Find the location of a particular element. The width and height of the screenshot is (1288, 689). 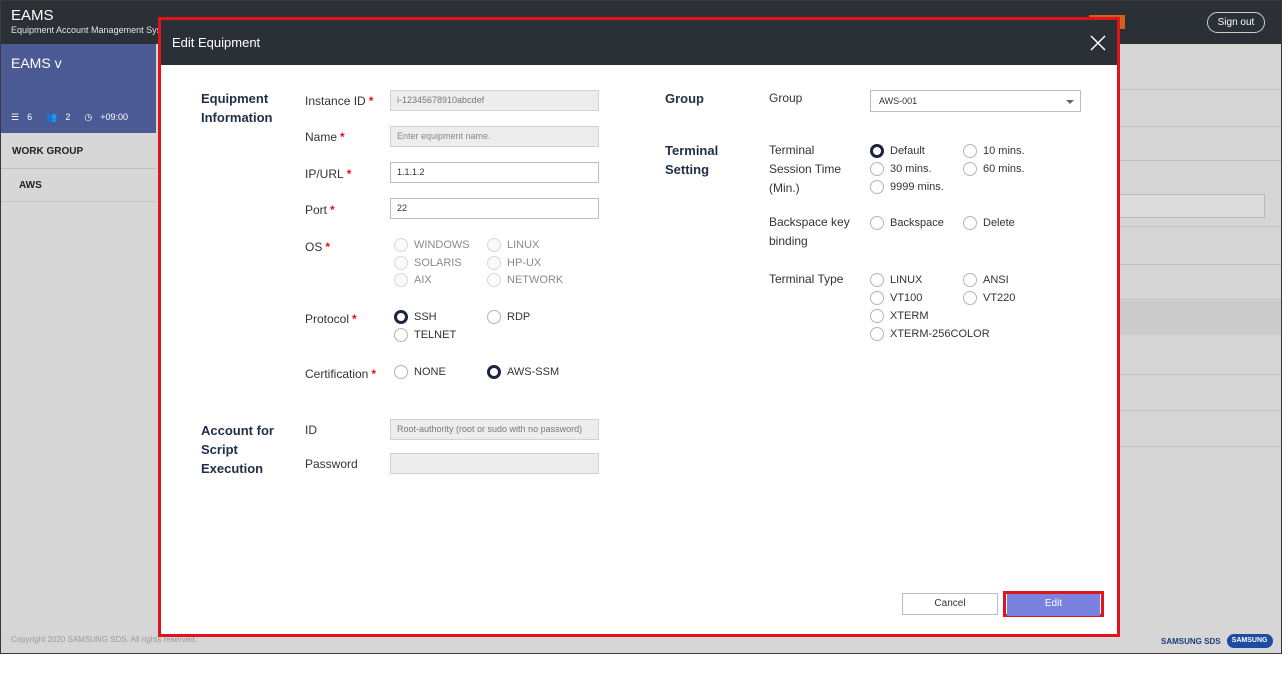

os-radio-windows: WINDOWS is located at coordinates (432, 245).